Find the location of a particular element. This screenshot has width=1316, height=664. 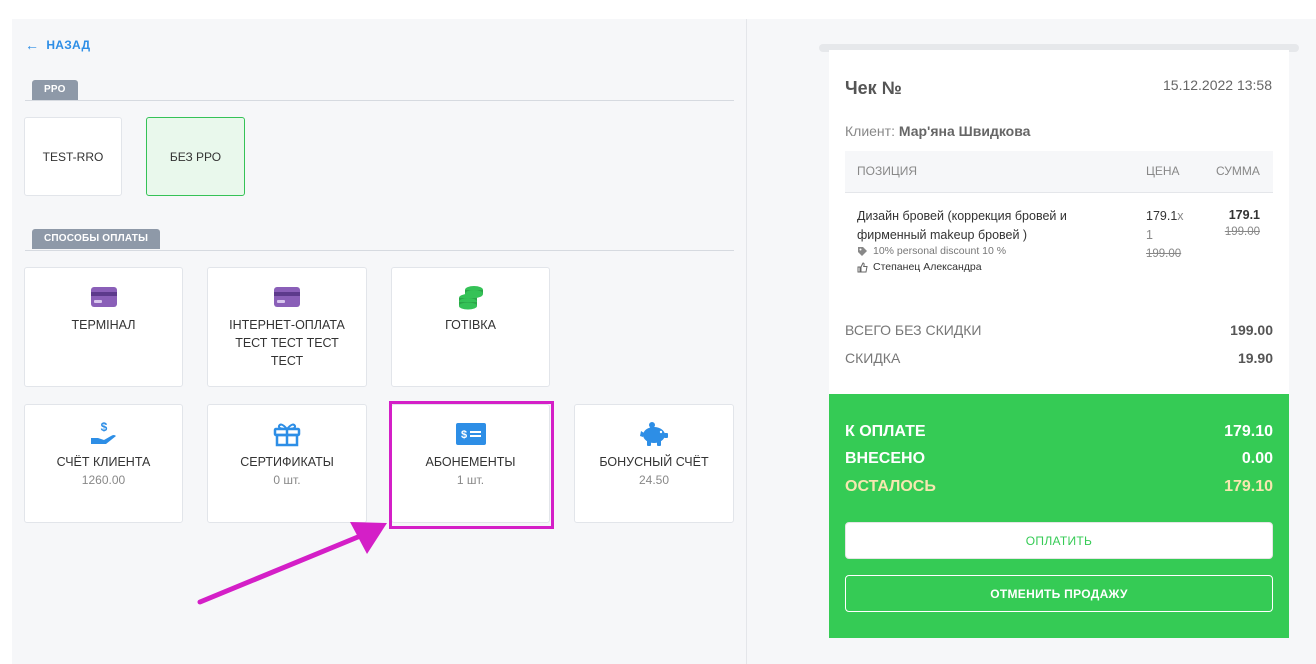

discount-value: 19.90 is located at coordinates (1255, 358).